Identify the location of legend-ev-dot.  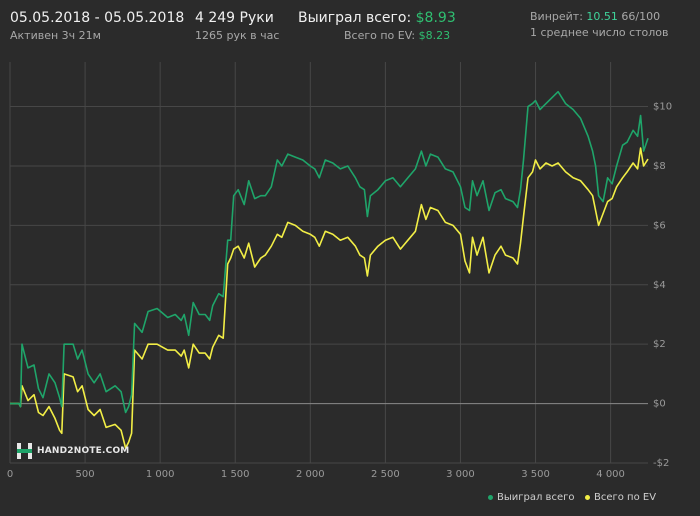
(587, 497).